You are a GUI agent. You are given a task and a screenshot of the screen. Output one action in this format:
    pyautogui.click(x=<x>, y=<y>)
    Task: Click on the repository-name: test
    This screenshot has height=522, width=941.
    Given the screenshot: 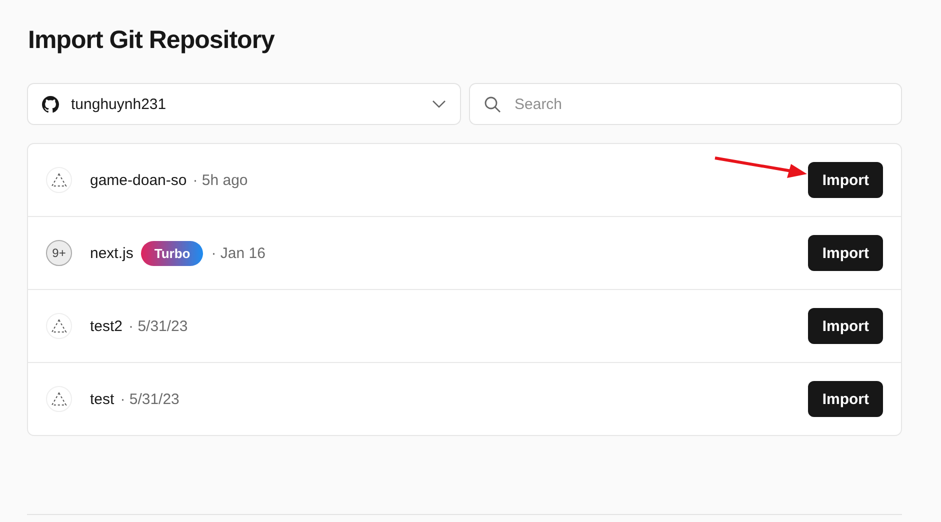 What is the action you would take?
    pyautogui.click(x=102, y=399)
    